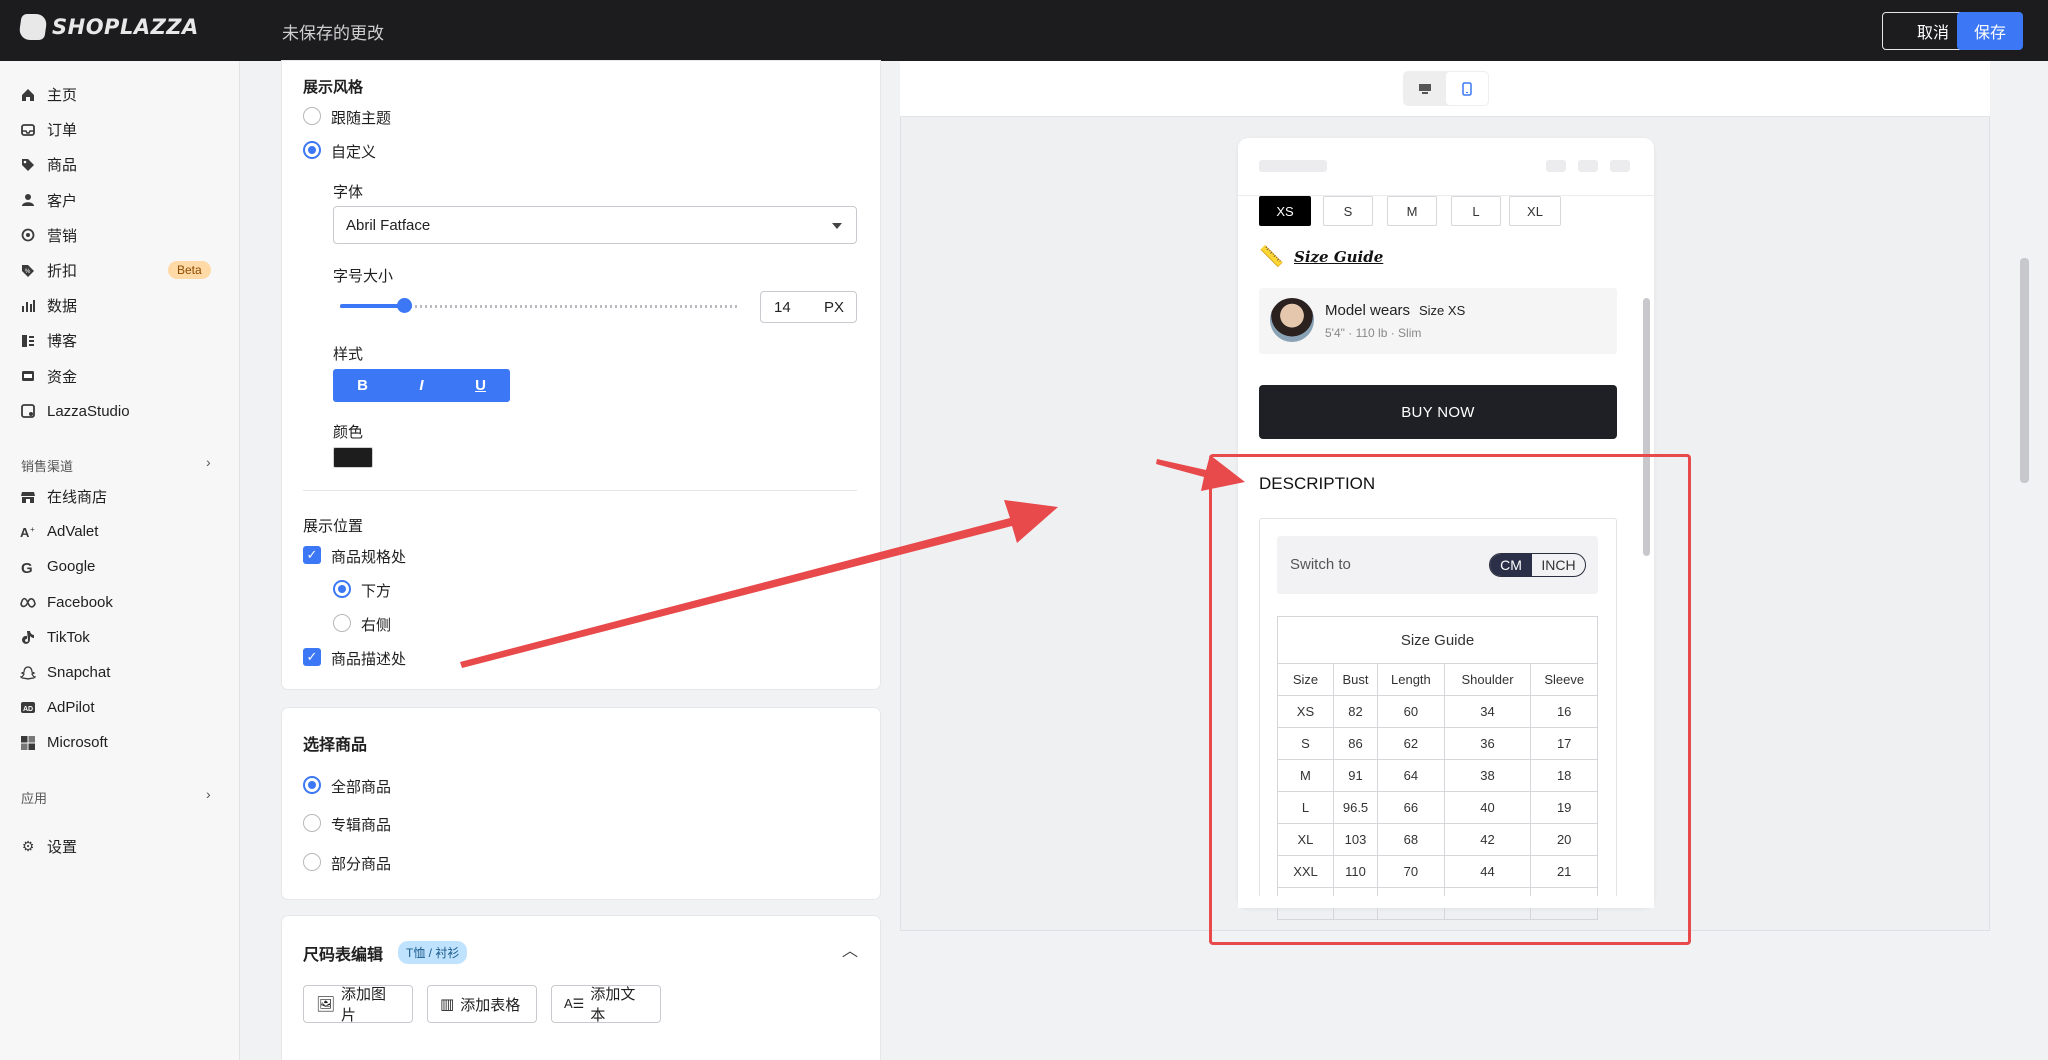 This screenshot has width=2048, height=1060. Describe the element at coordinates (1200, 473) in the screenshot. I see `arrow-short` at that location.